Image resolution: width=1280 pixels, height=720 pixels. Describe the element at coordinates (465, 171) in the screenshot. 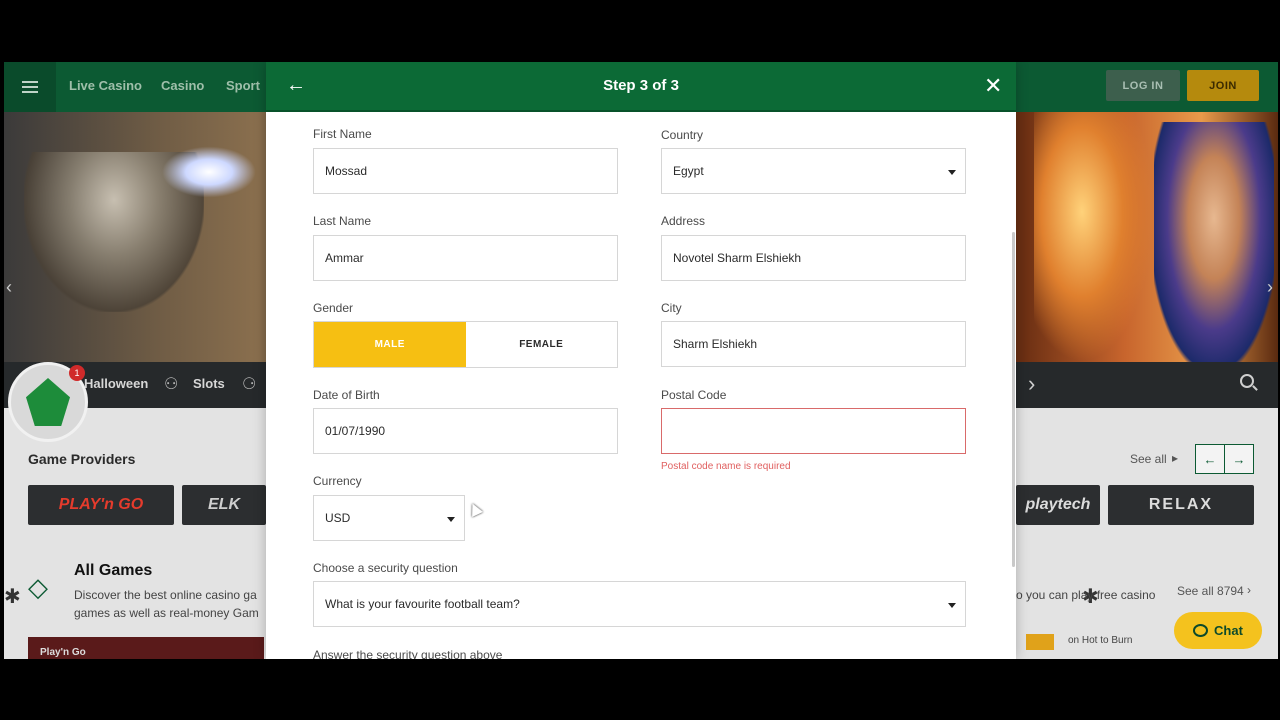

I see `first-name-field: Mossad` at that location.